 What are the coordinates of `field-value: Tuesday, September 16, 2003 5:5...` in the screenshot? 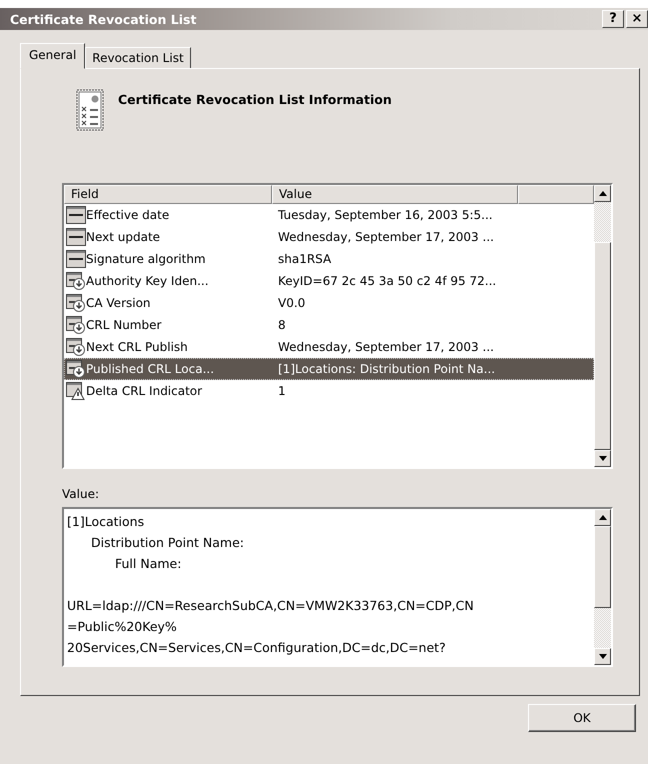 It's located at (385, 215).